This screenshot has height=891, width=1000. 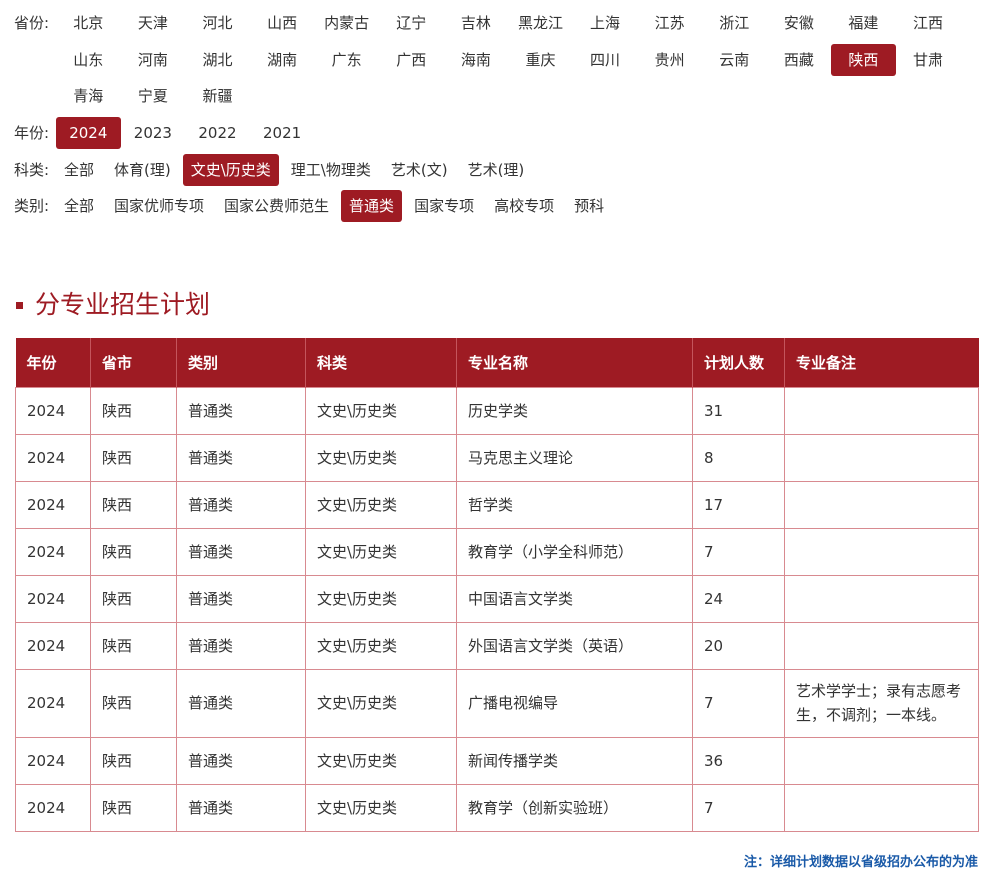 I want to click on category-option: 国家专项, so click(x=444, y=206).